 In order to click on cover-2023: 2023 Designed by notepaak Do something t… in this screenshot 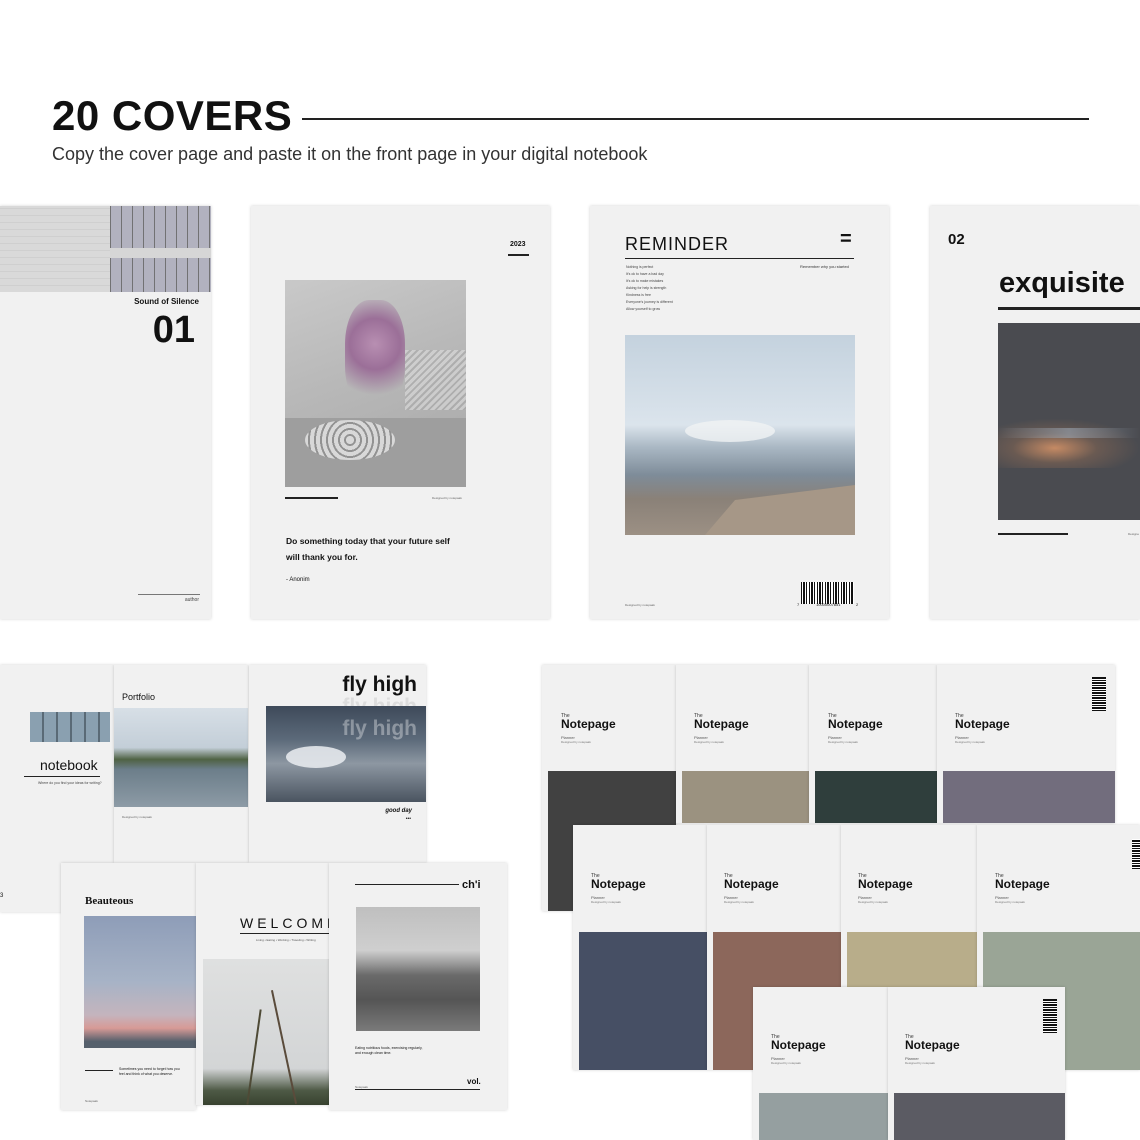, I will do `click(400, 412)`.